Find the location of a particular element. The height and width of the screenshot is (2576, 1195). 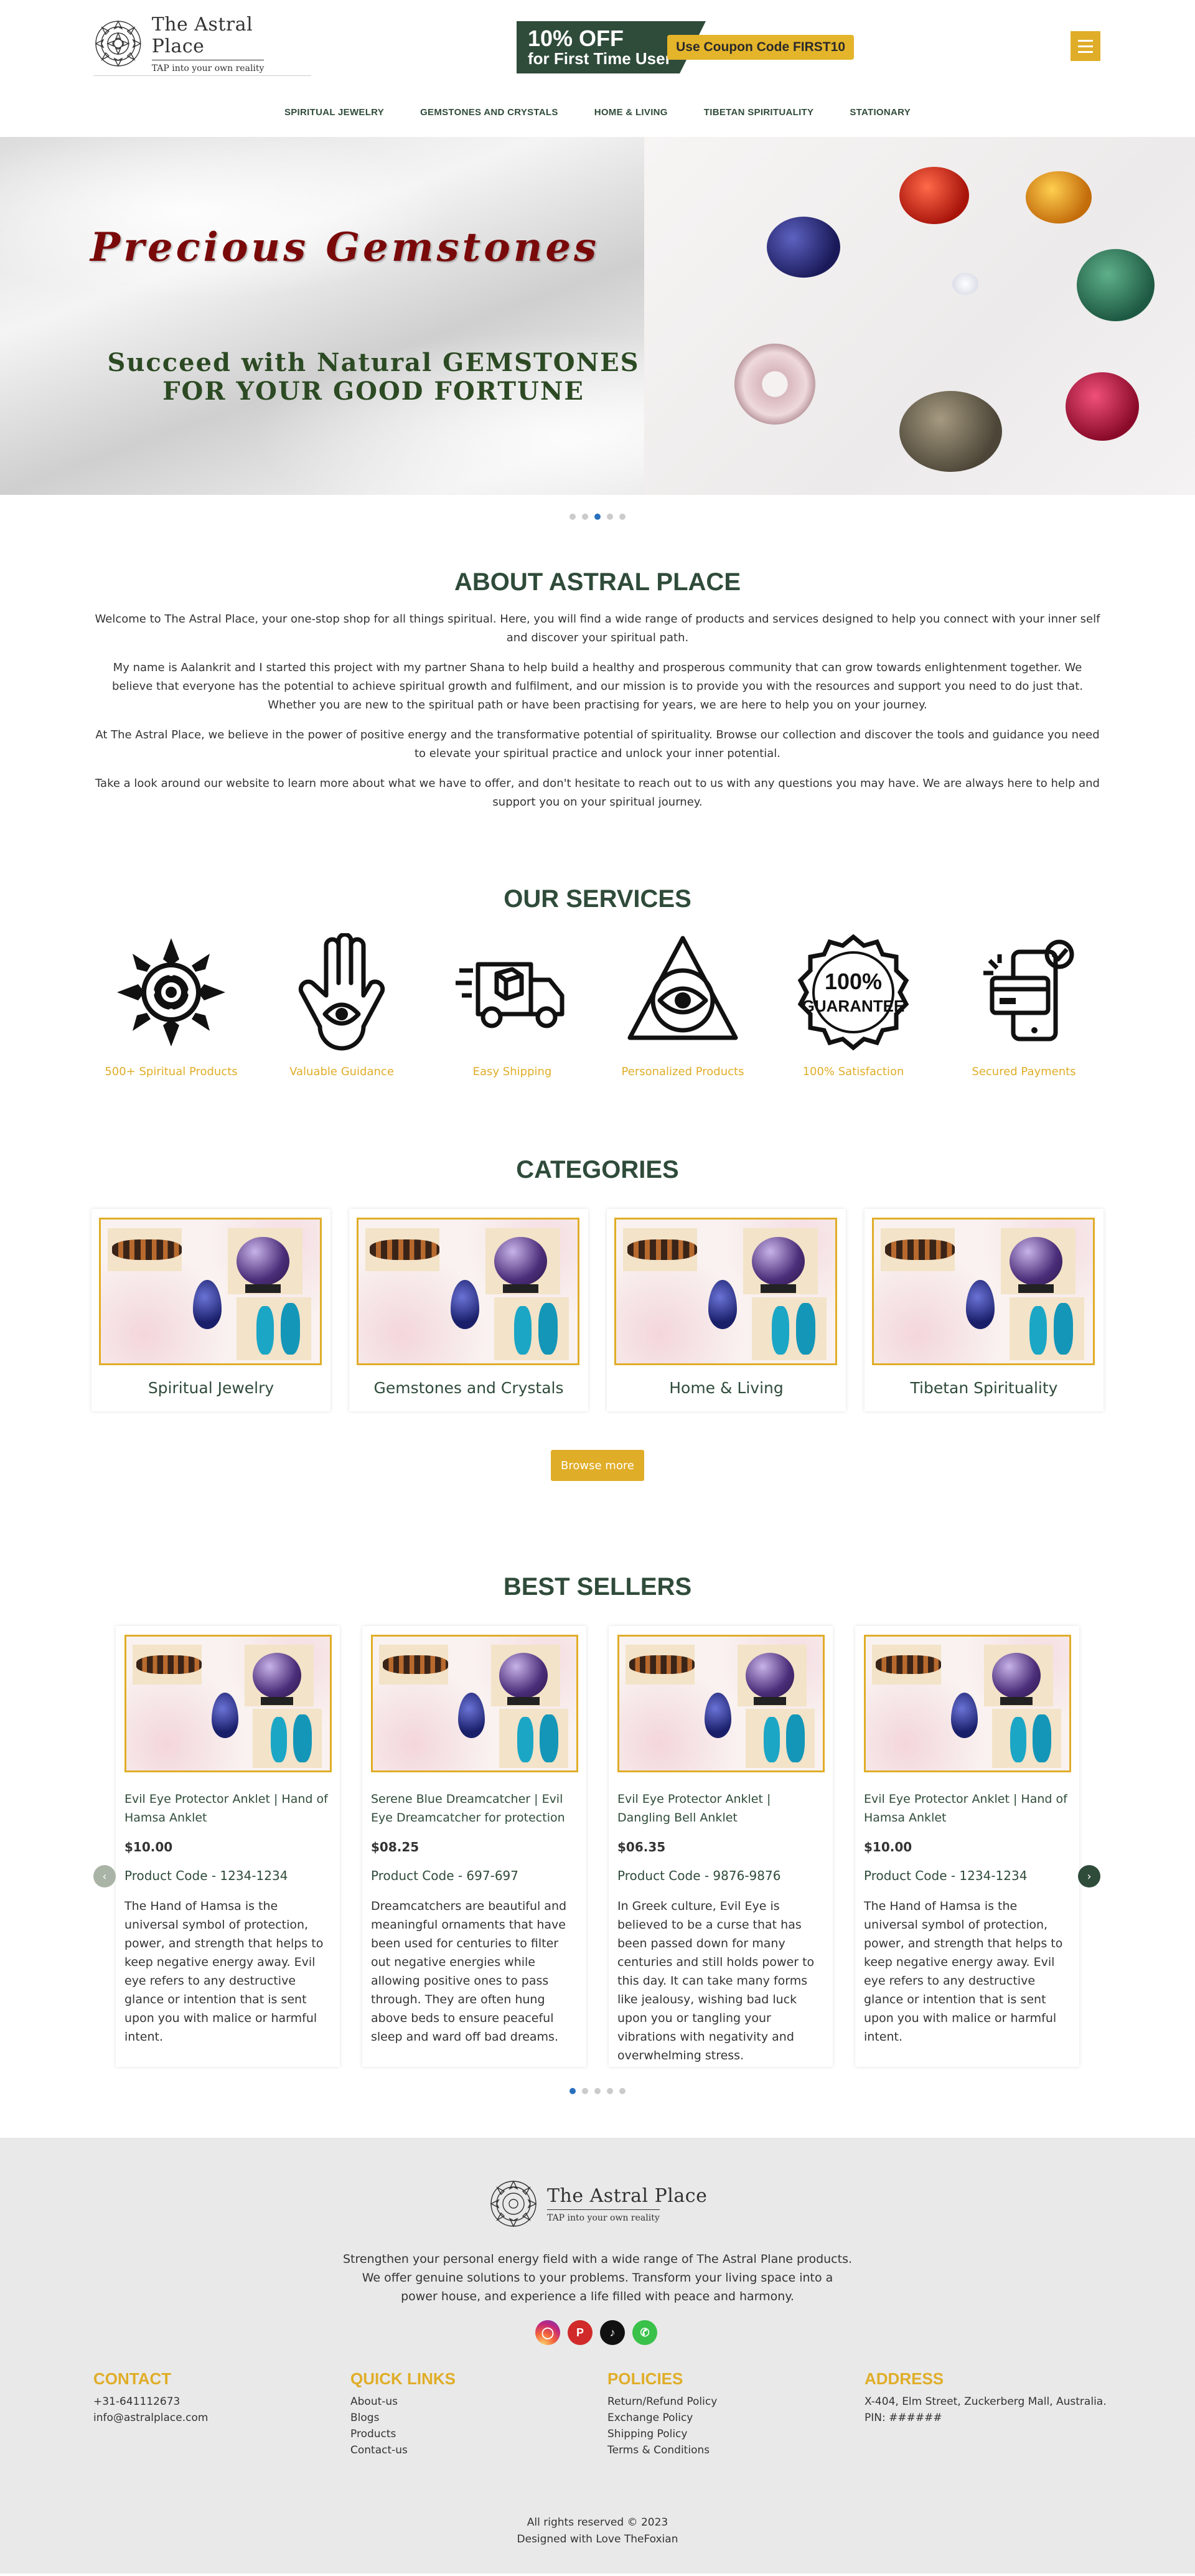

footer-link-contact-us: Contact-us is located at coordinates (478, 2450).